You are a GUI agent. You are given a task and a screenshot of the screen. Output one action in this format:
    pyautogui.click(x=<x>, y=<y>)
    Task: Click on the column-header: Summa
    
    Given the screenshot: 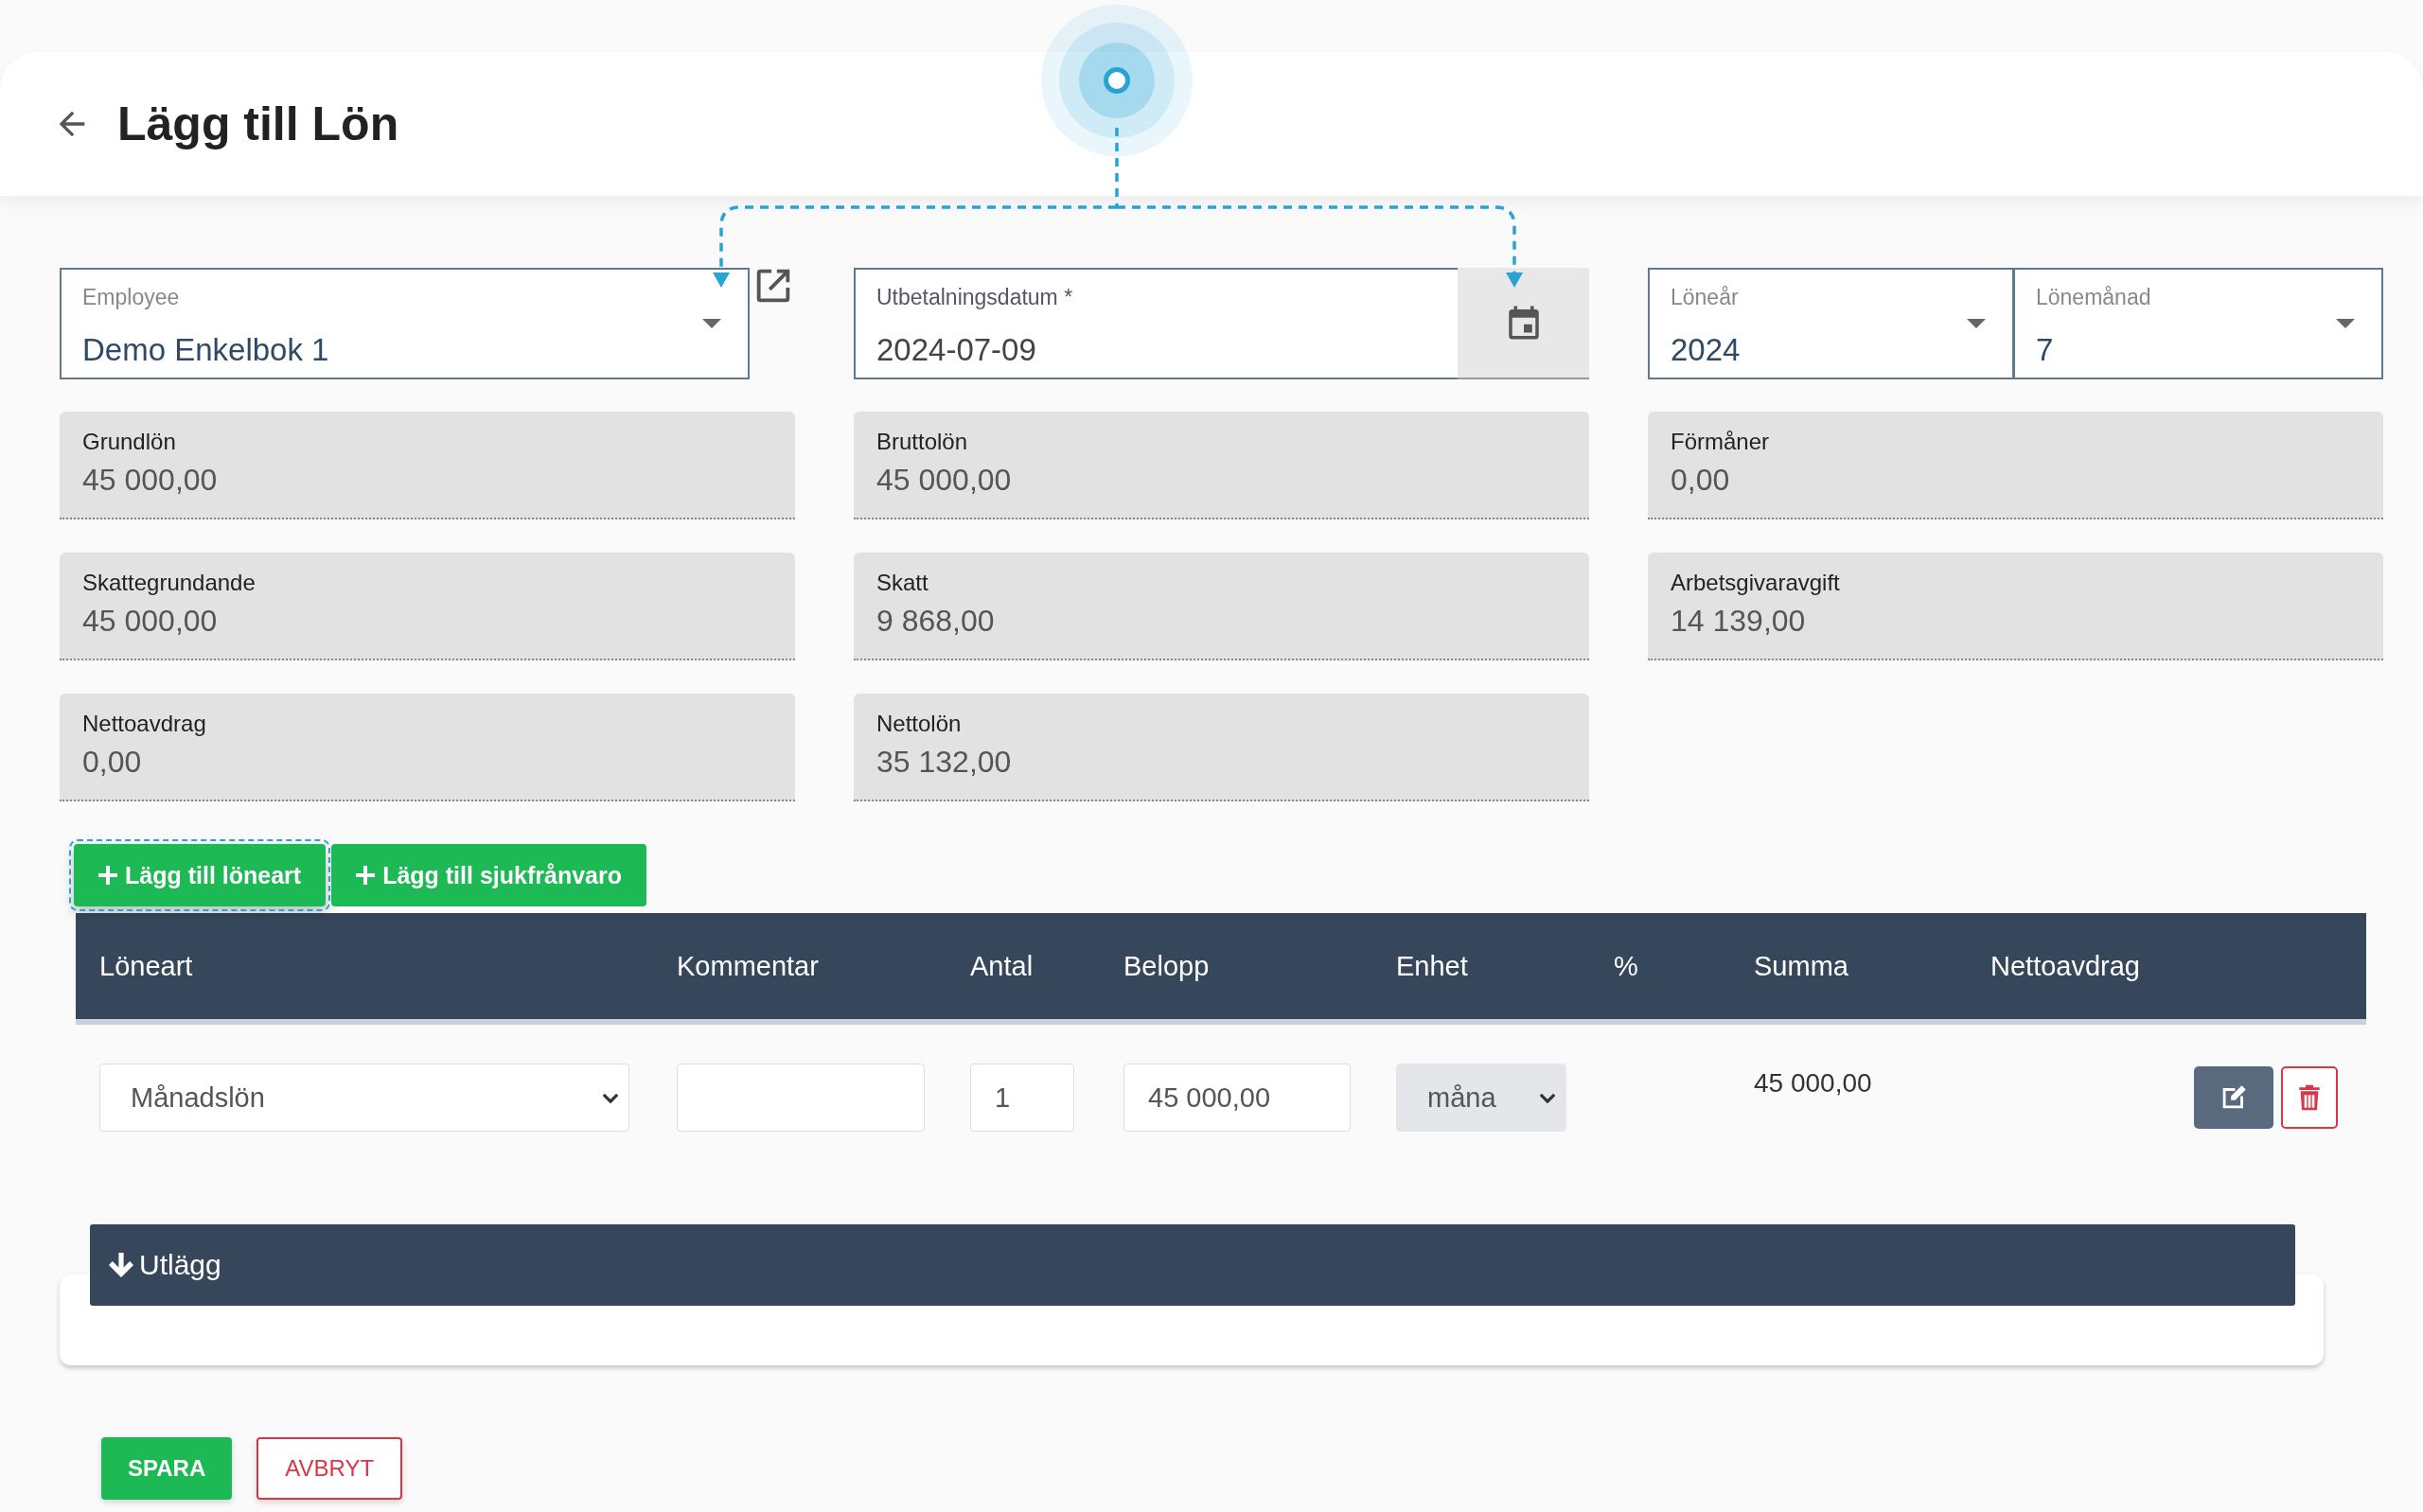 What is the action you would take?
    pyautogui.click(x=1801, y=966)
    